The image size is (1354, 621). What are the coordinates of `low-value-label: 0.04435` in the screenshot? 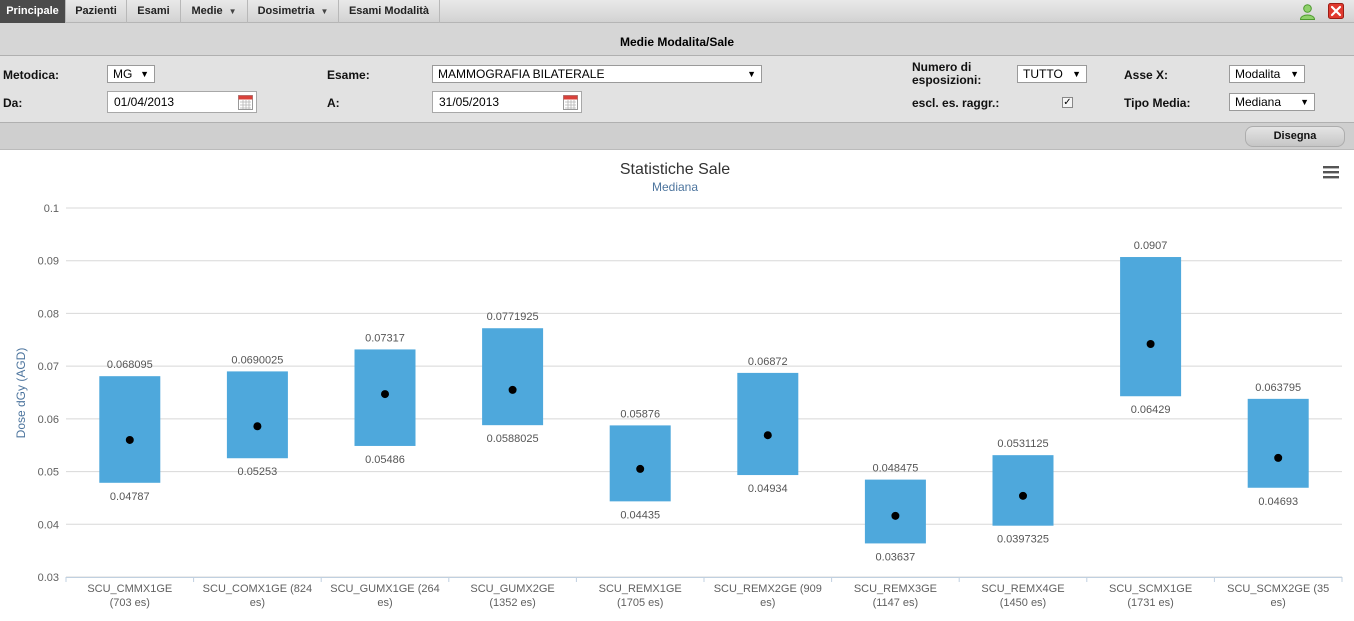 It's located at (640, 515).